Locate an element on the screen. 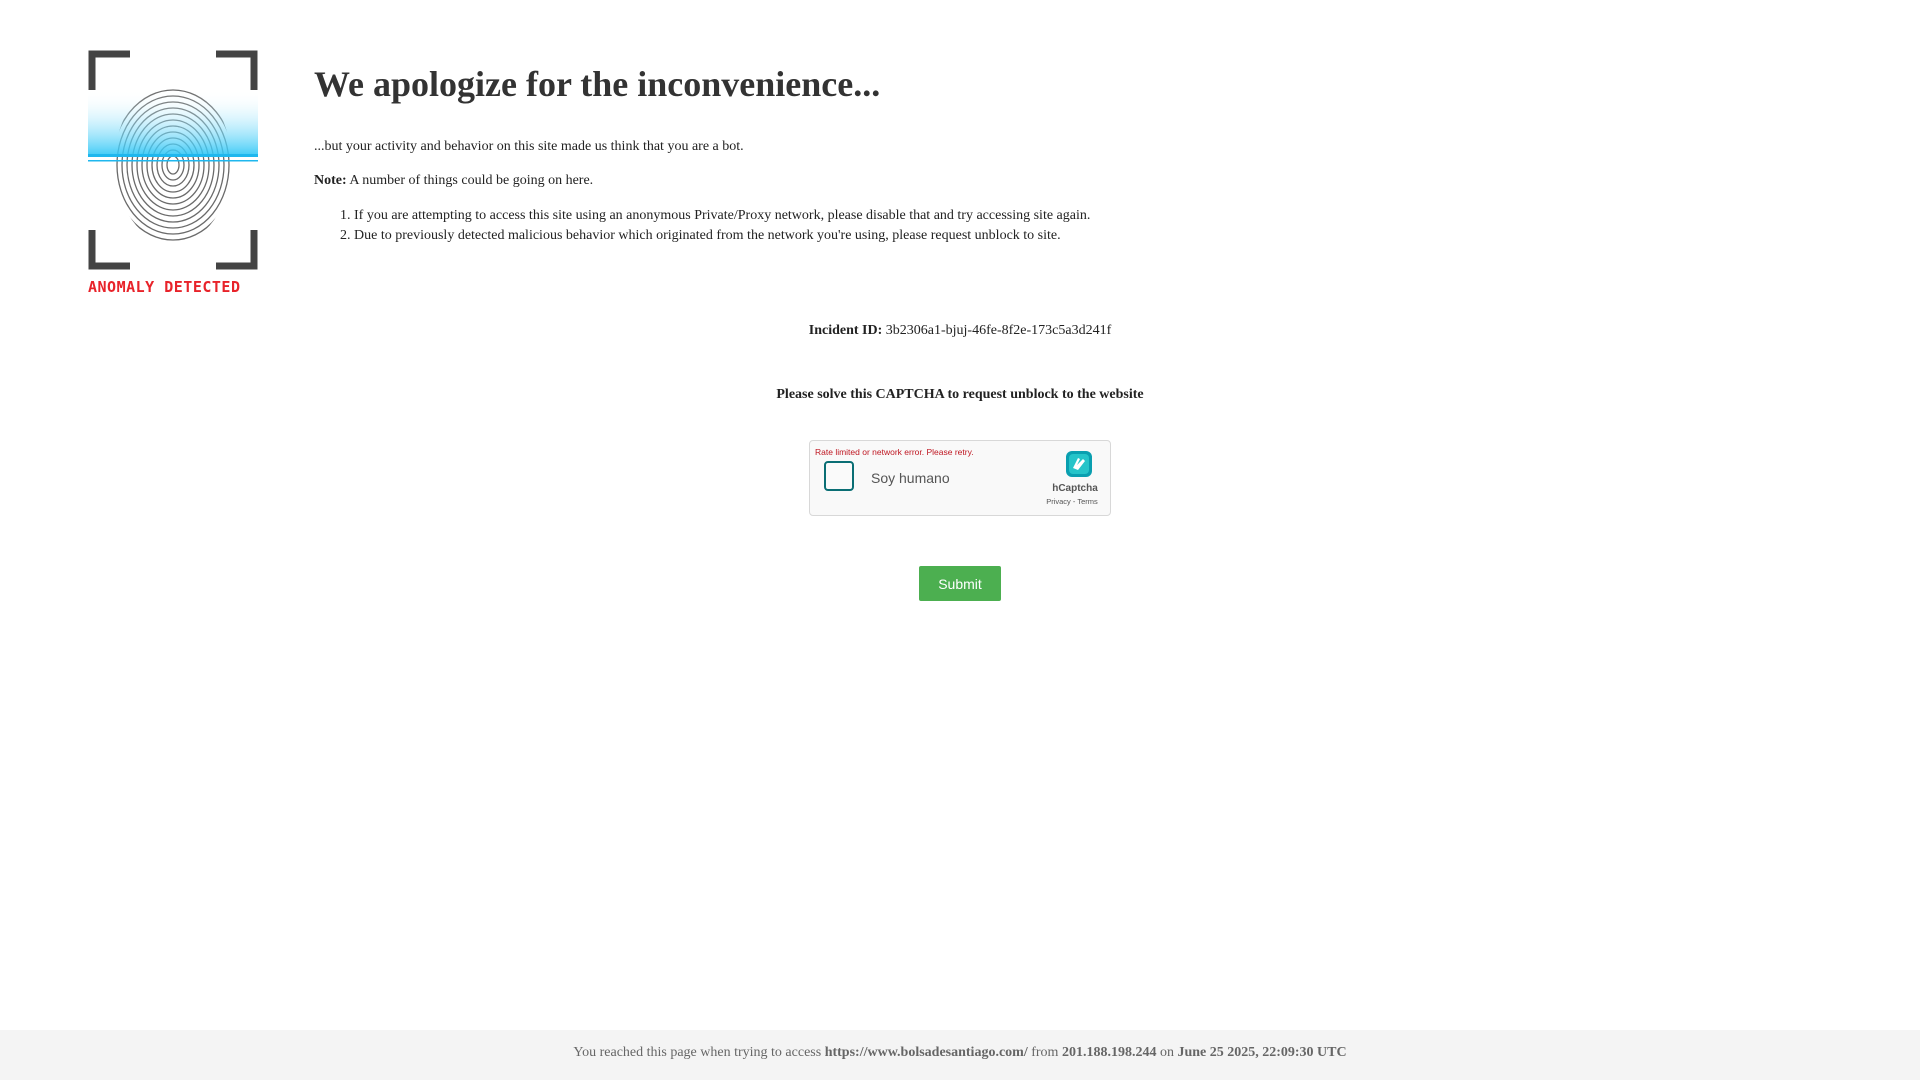 This screenshot has width=1920, height=1080. note-label: Note: is located at coordinates (330, 180).